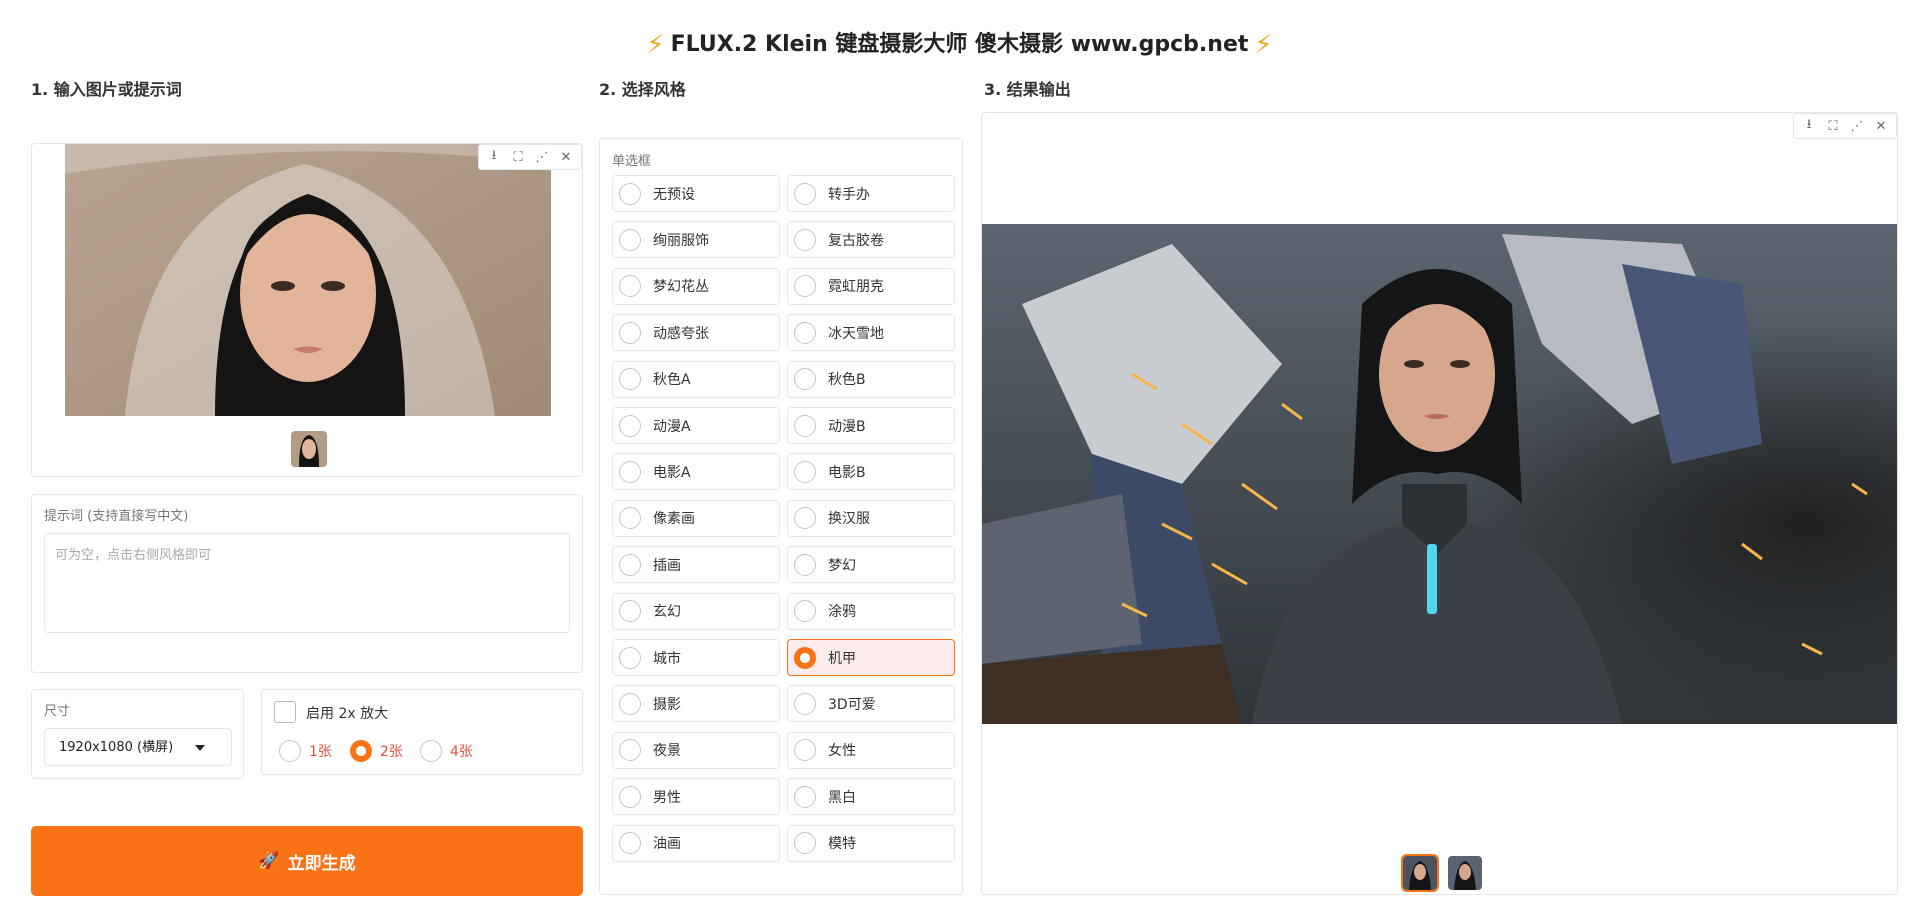 The height and width of the screenshot is (924, 1919). Describe the element at coordinates (696, 286) in the screenshot. I see `style-option: 梦幻花丛` at that location.